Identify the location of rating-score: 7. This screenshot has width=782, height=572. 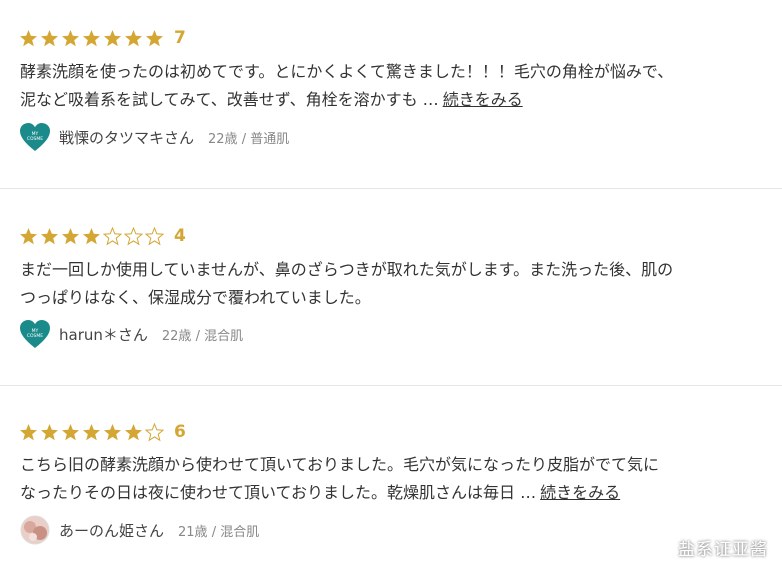
(180, 38).